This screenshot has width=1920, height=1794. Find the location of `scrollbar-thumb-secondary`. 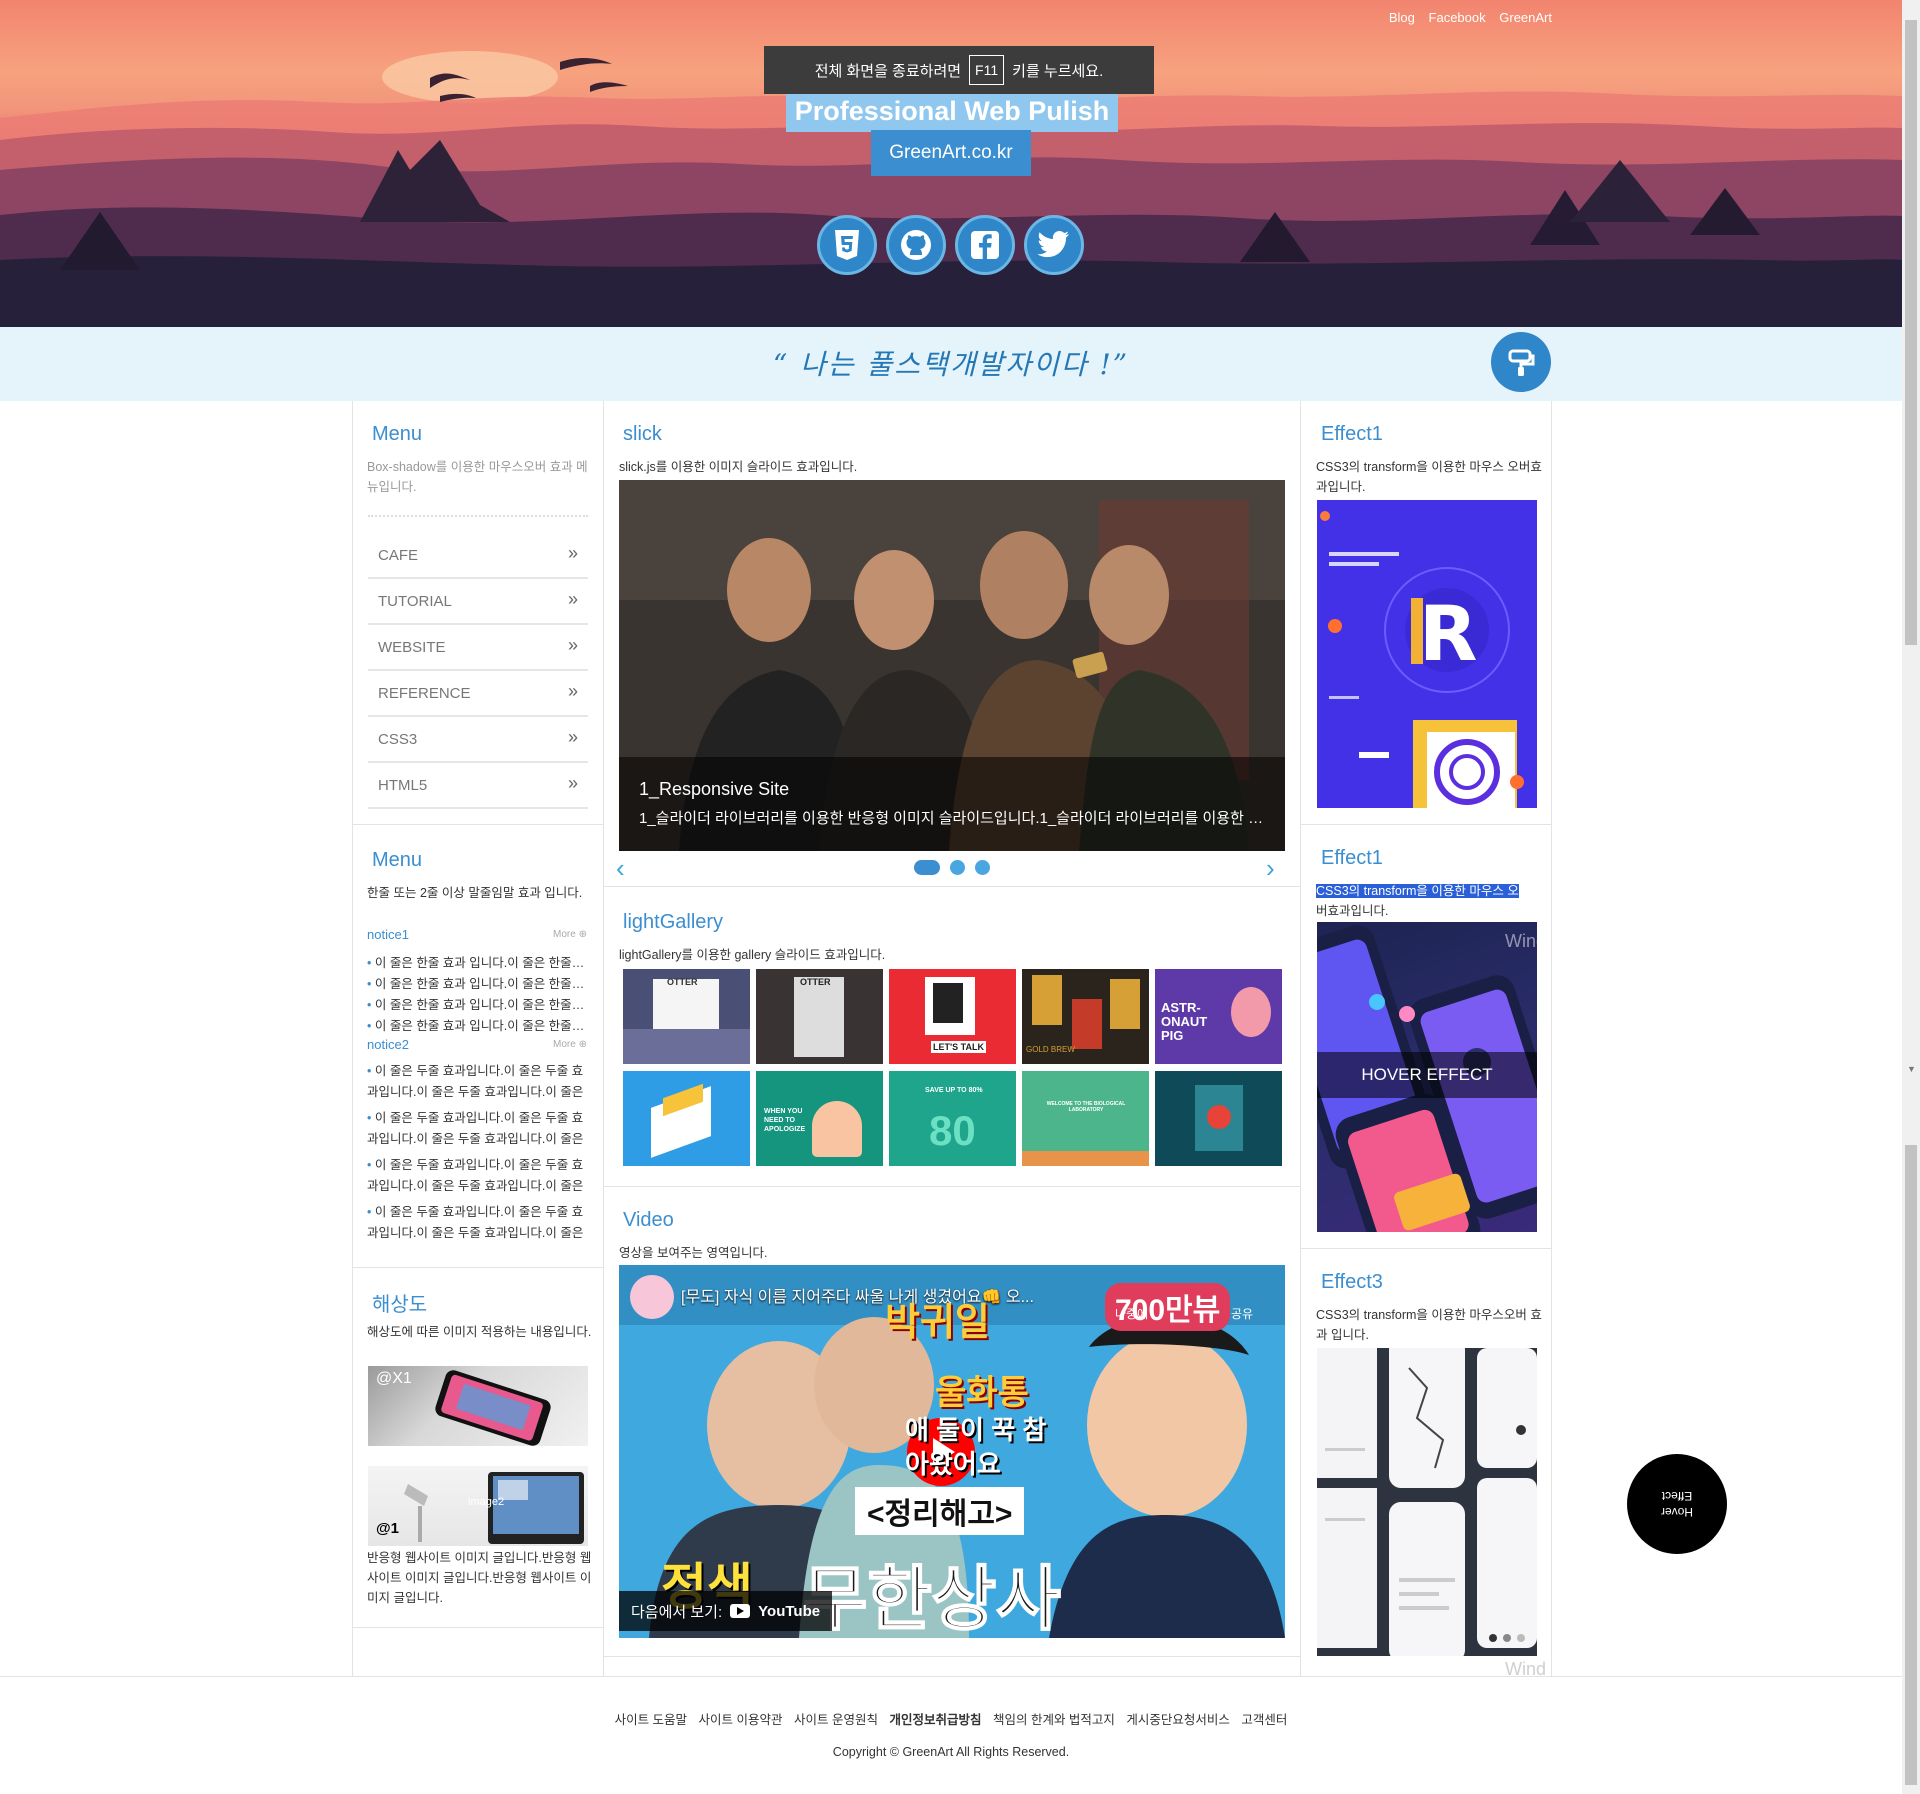

scrollbar-thumb-secondary is located at coordinates (1911, 1465).